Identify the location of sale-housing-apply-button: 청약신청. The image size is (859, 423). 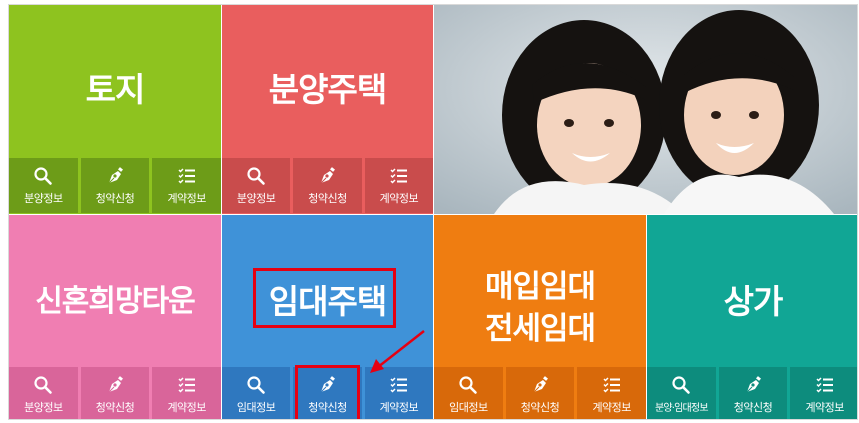
(327, 185).